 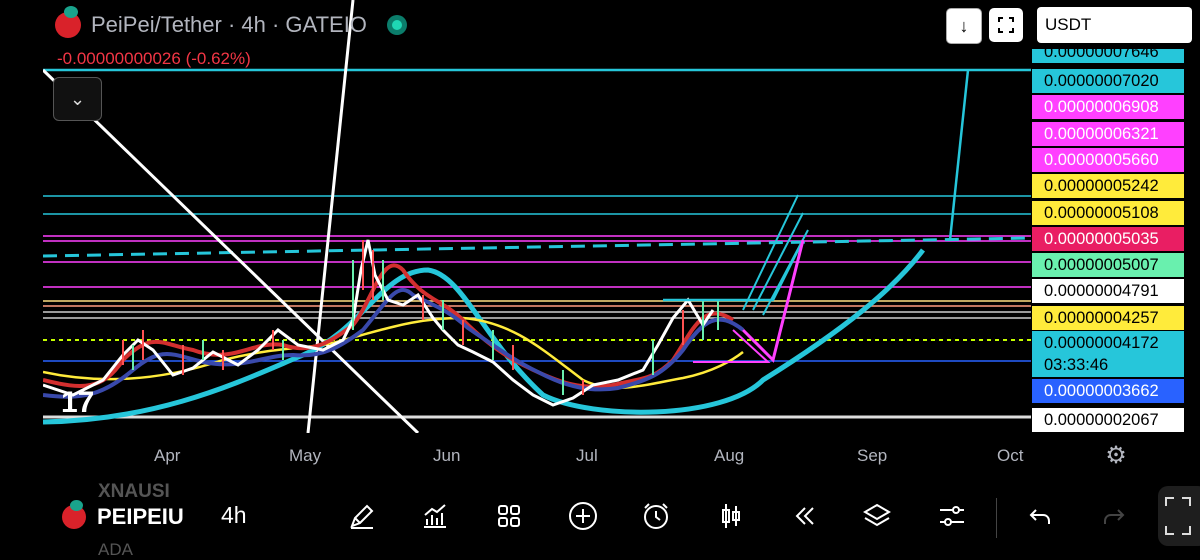 I want to click on chevron-down-icon: ⌄, so click(x=77, y=98).